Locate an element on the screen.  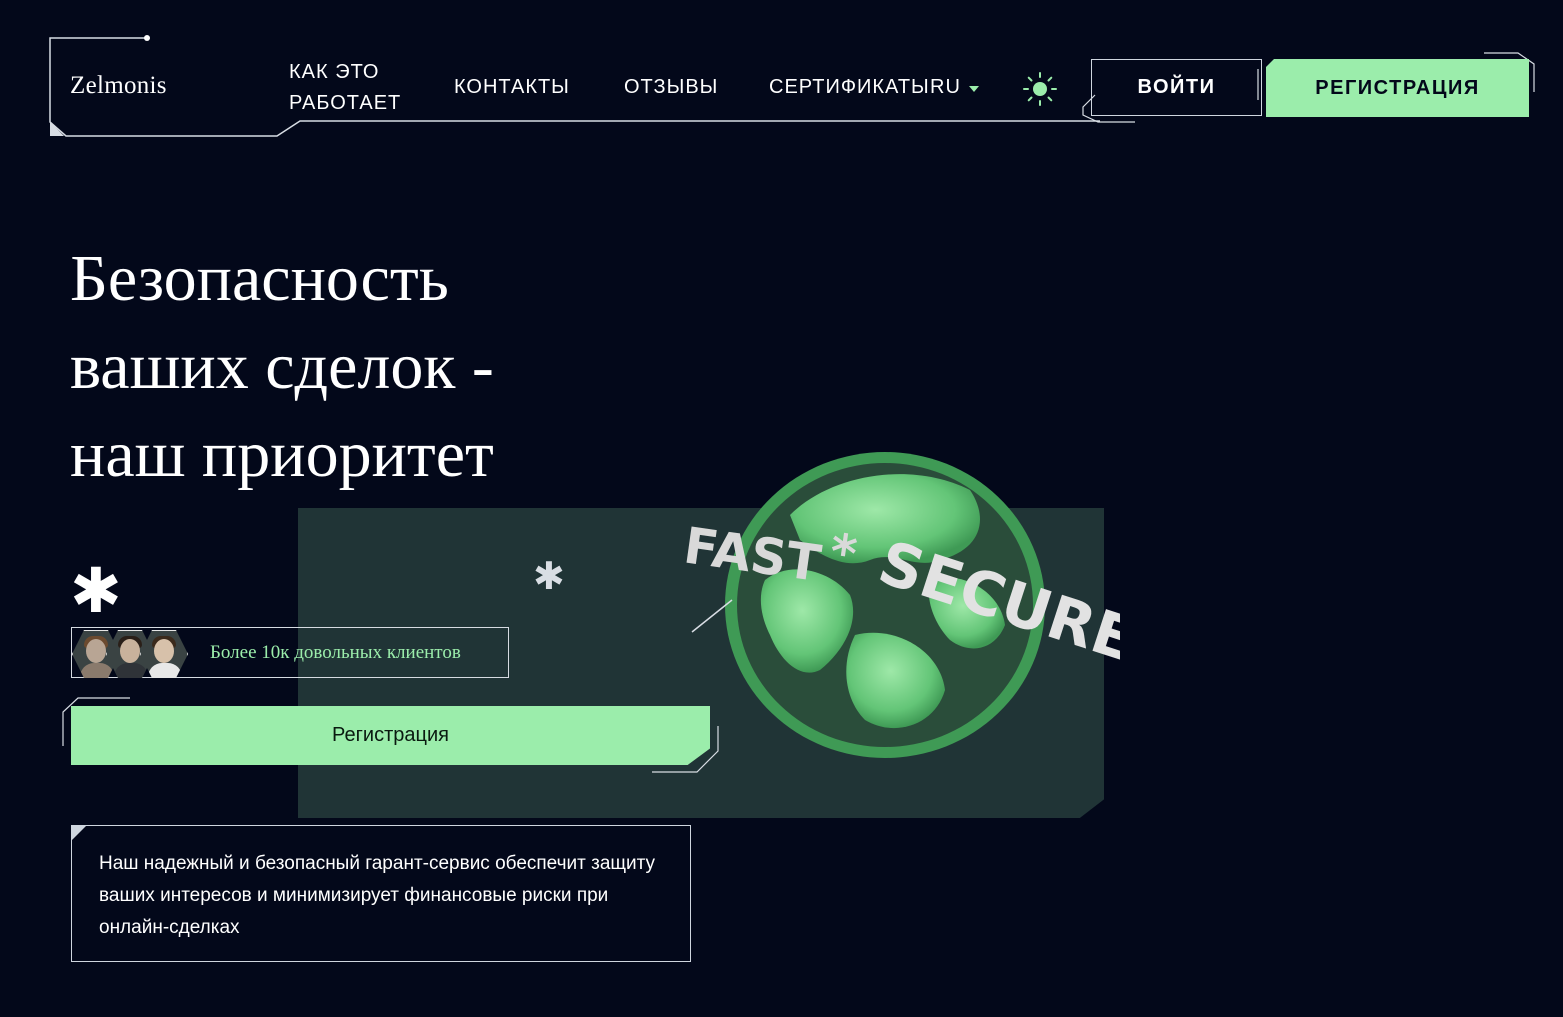
globe-illustration: FAST * SECURE is located at coordinates (900, 605).